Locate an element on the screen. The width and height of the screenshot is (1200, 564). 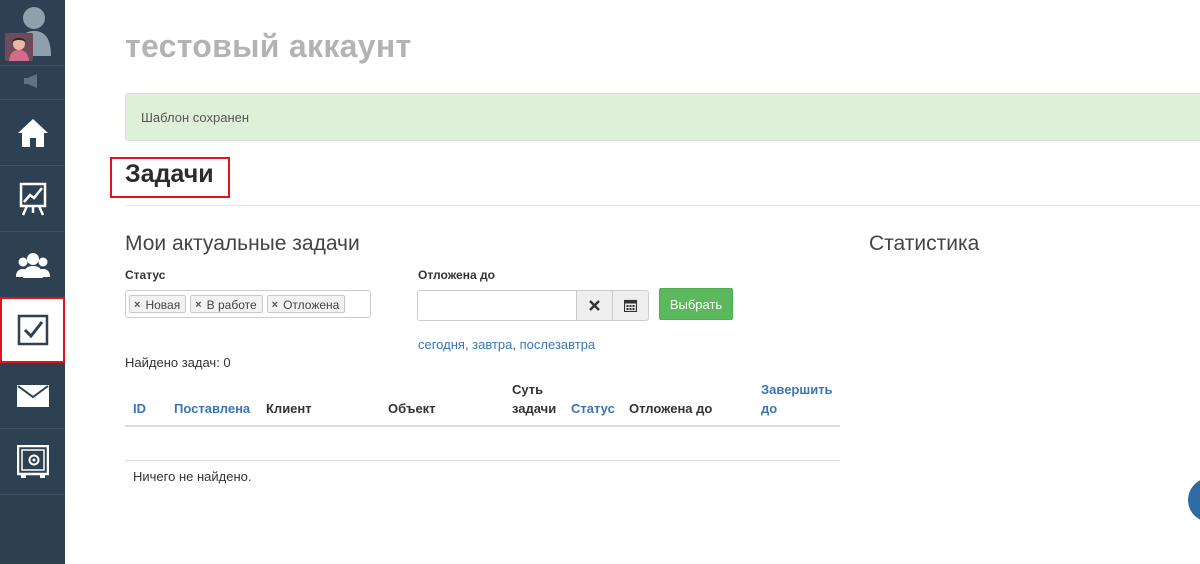
sidebar-item-clients is located at coordinates (32, 265).